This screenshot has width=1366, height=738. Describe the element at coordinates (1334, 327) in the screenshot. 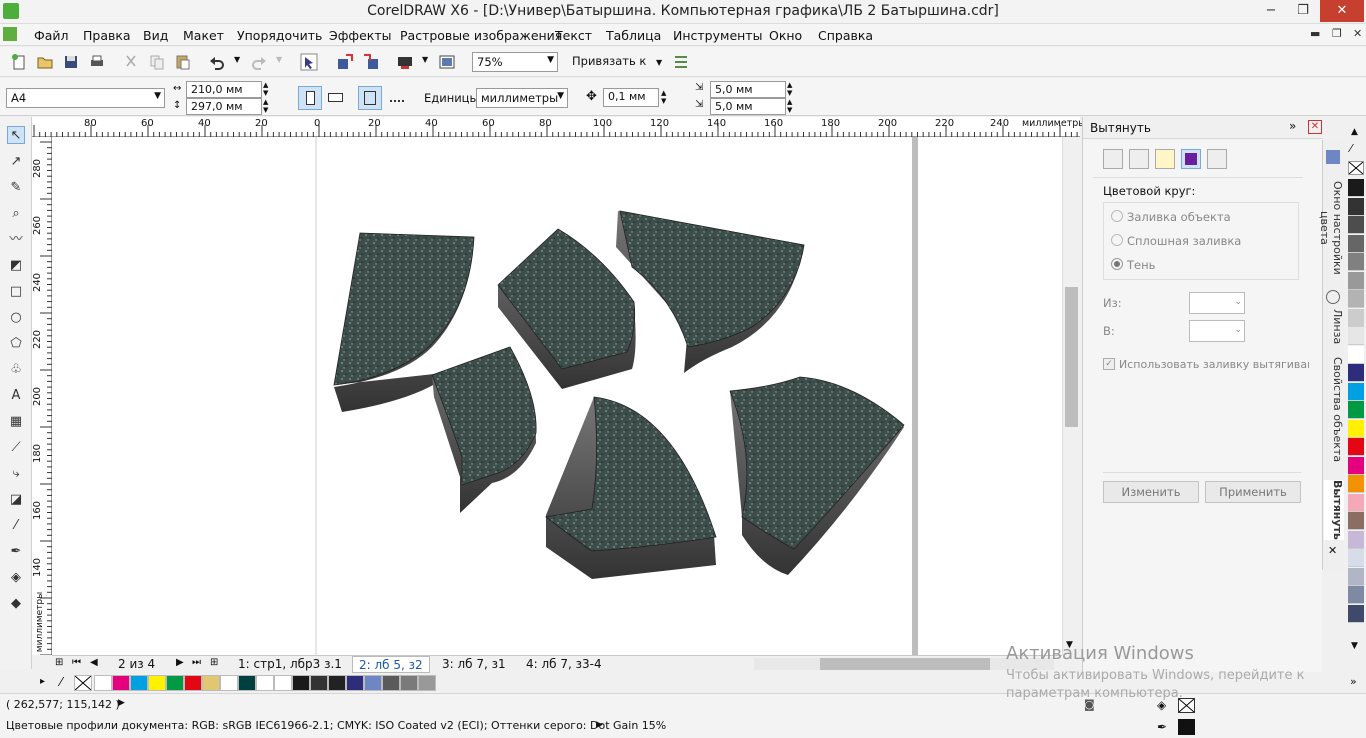

I see `tab-lens: Линза` at that location.